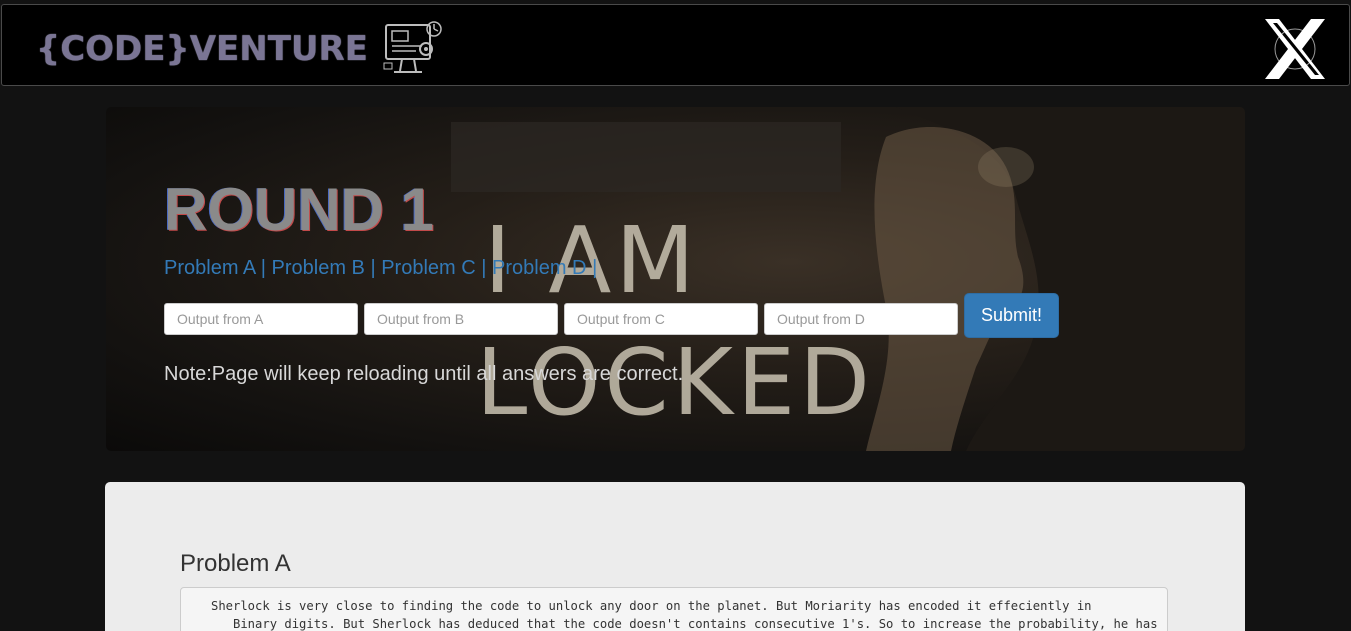 Image resolution: width=1351 pixels, height=631 pixels. What do you see at coordinates (318, 268) in the screenshot?
I see `problem-b-link: Problem B` at bounding box center [318, 268].